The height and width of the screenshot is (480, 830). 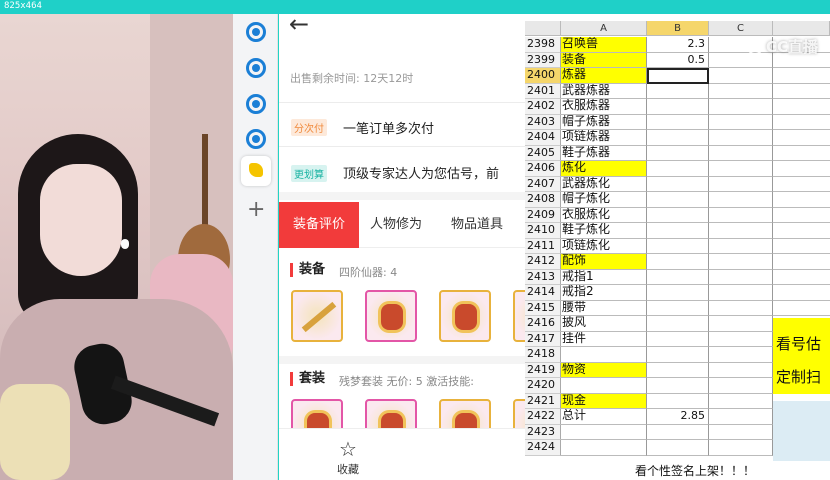 What do you see at coordinates (604, 432) in the screenshot?
I see `cell-a` at bounding box center [604, 432].